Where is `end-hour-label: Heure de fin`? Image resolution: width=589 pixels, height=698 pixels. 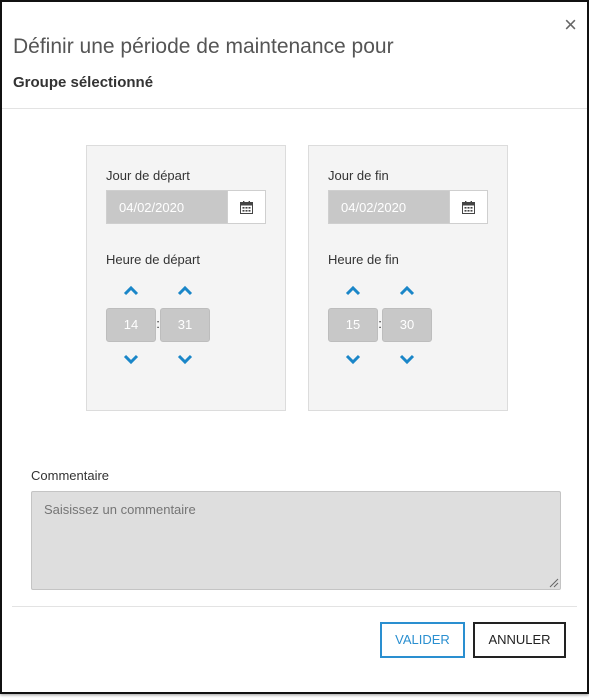
end-hour-label: Heure de fin is located at coordinates (363, 259).